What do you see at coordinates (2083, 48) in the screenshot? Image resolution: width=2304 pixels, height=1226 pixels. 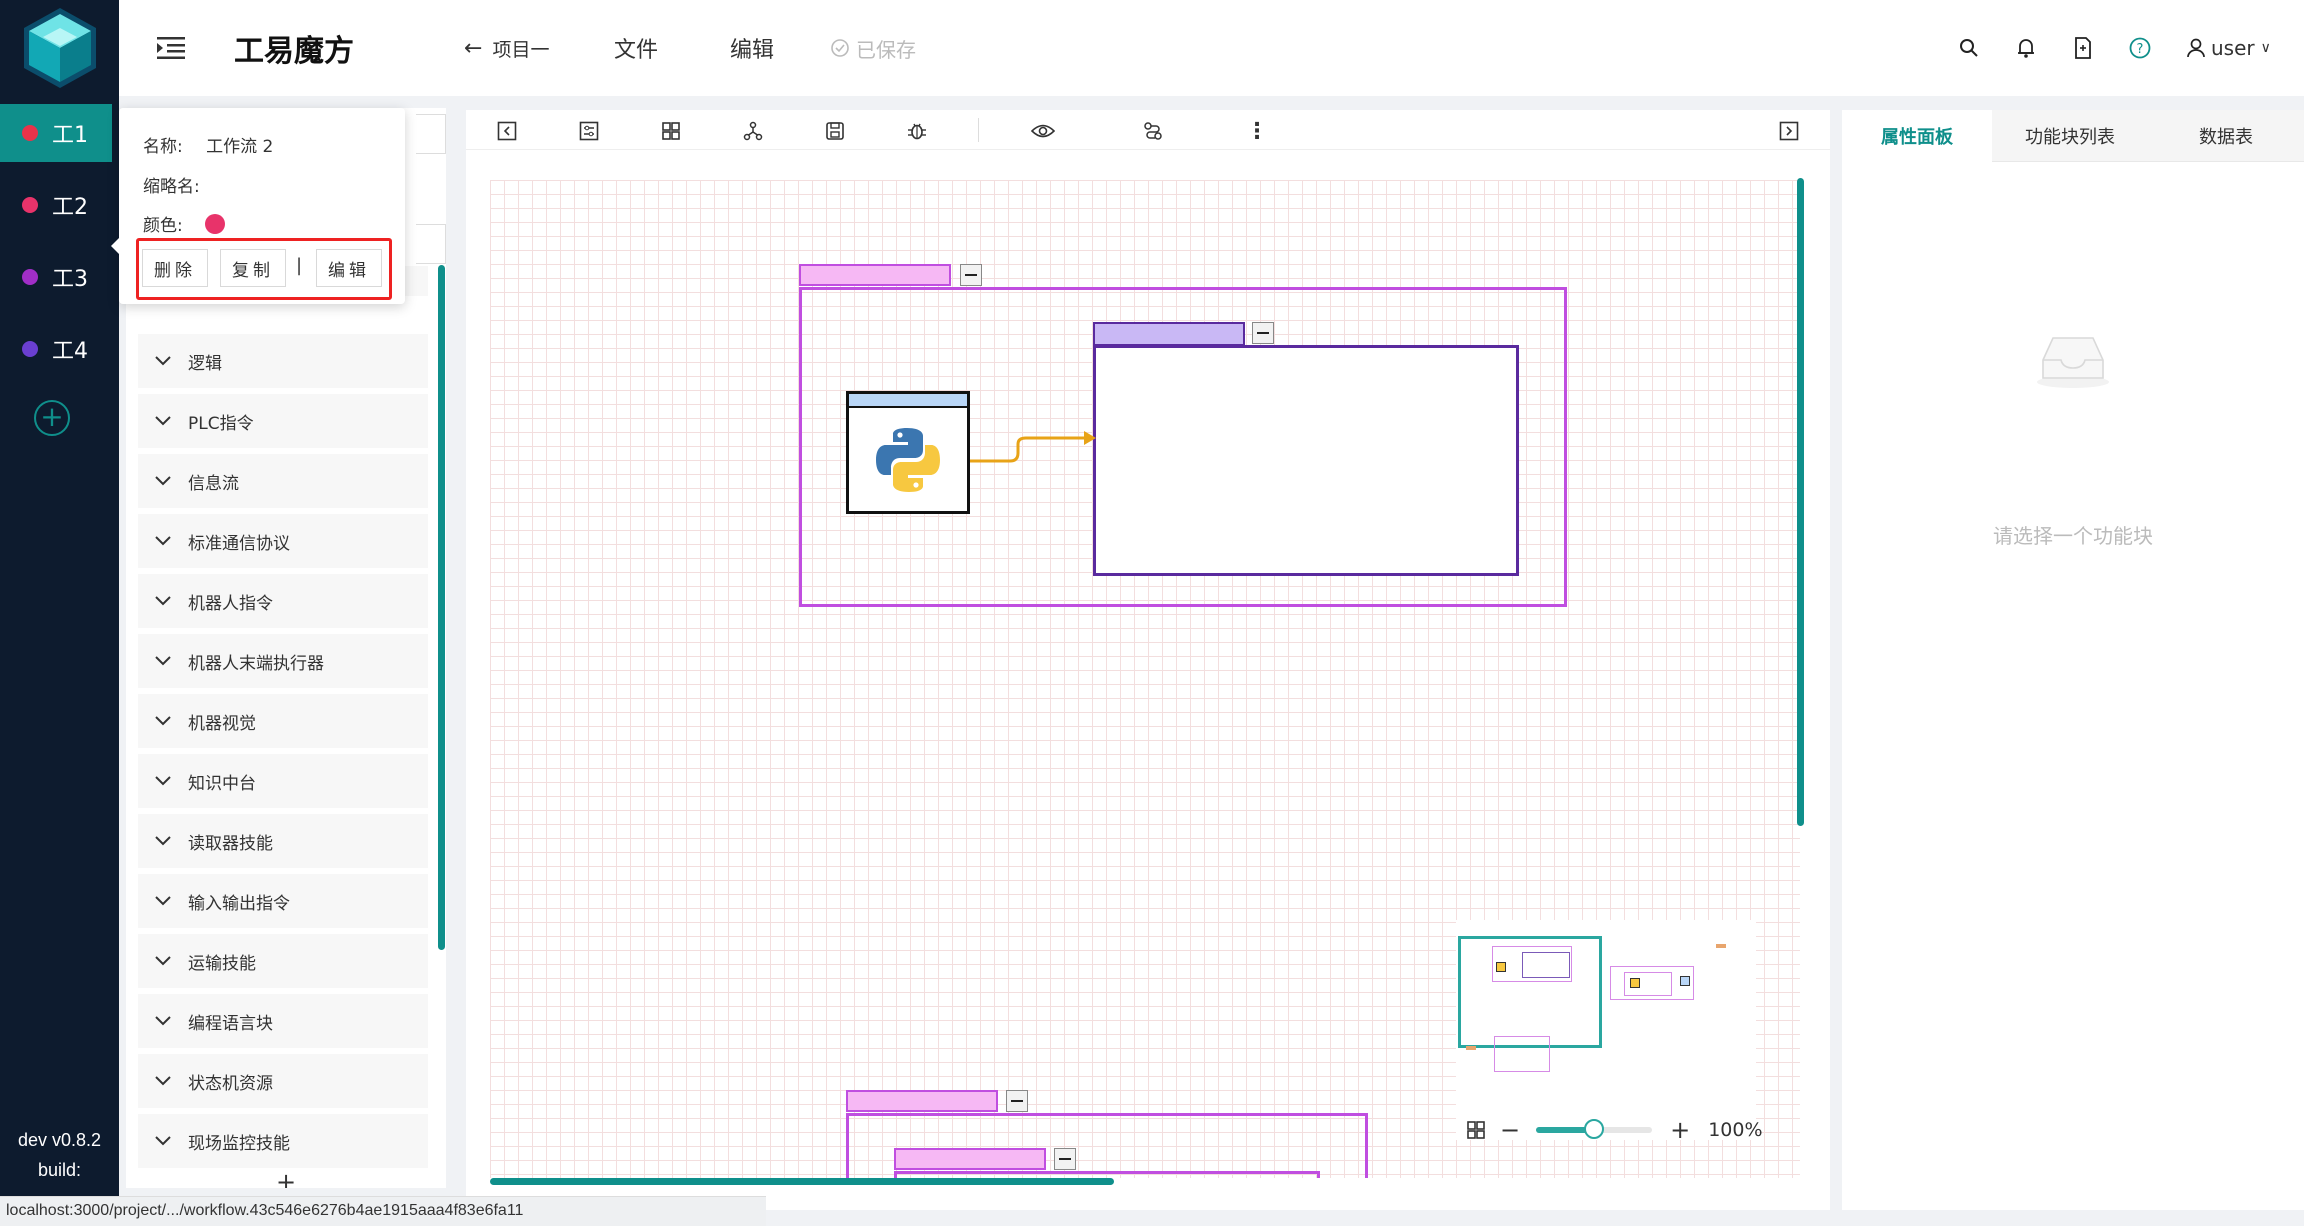 I see `document-button` at bounding box center [2083, 48].